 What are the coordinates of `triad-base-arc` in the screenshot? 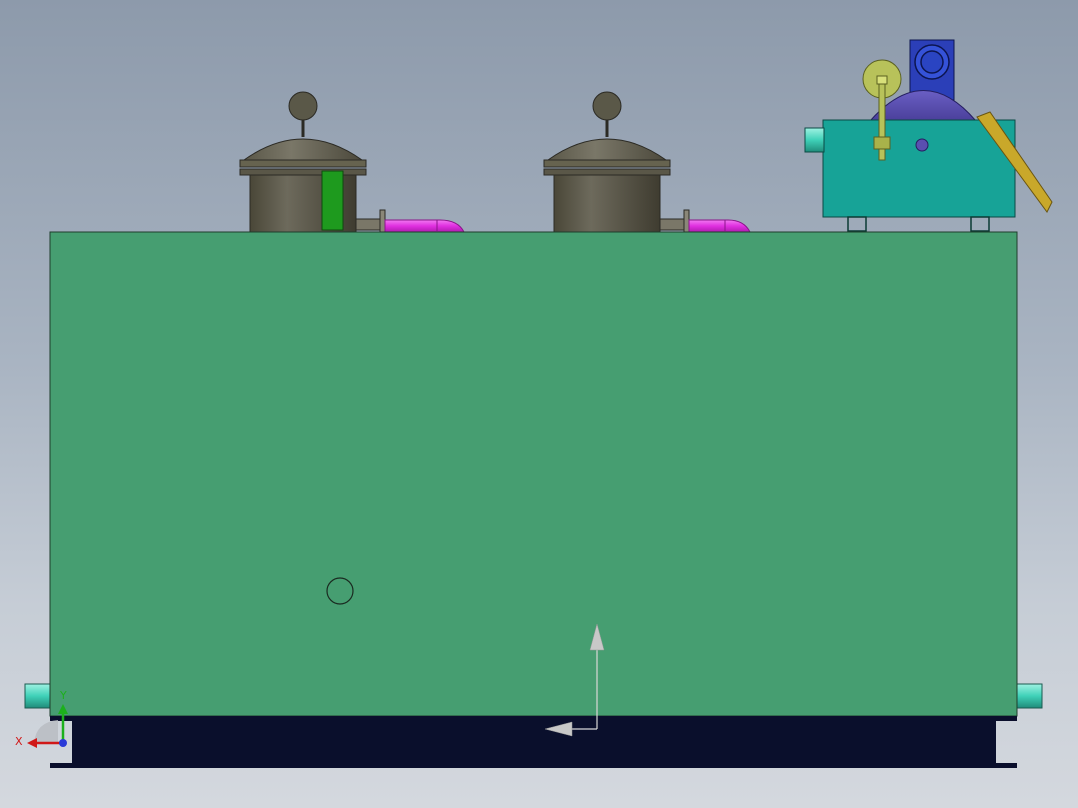 It's located at (46, 731).